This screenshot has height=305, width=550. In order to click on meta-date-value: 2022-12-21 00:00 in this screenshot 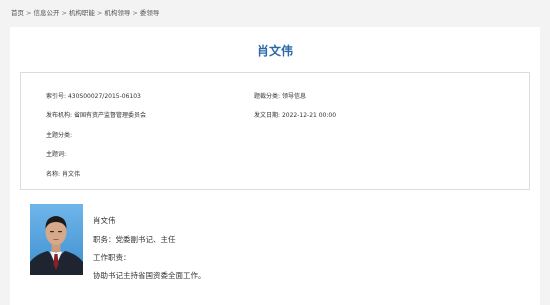, I will do `click(309, 115)`.